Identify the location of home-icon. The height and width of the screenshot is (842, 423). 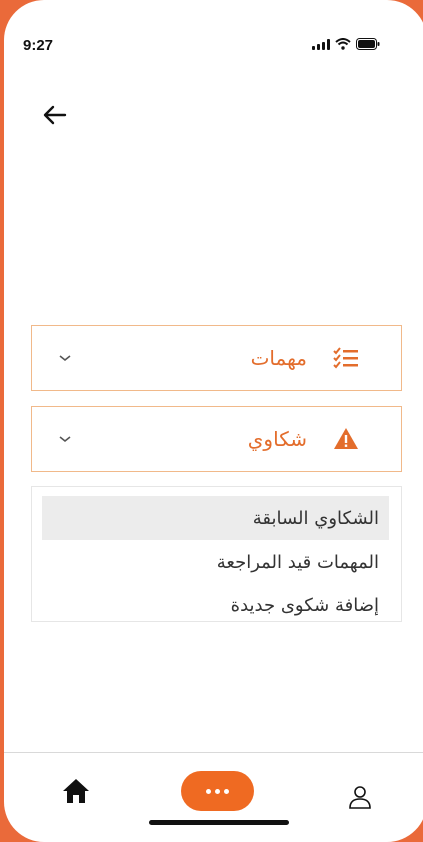
(76, 791).